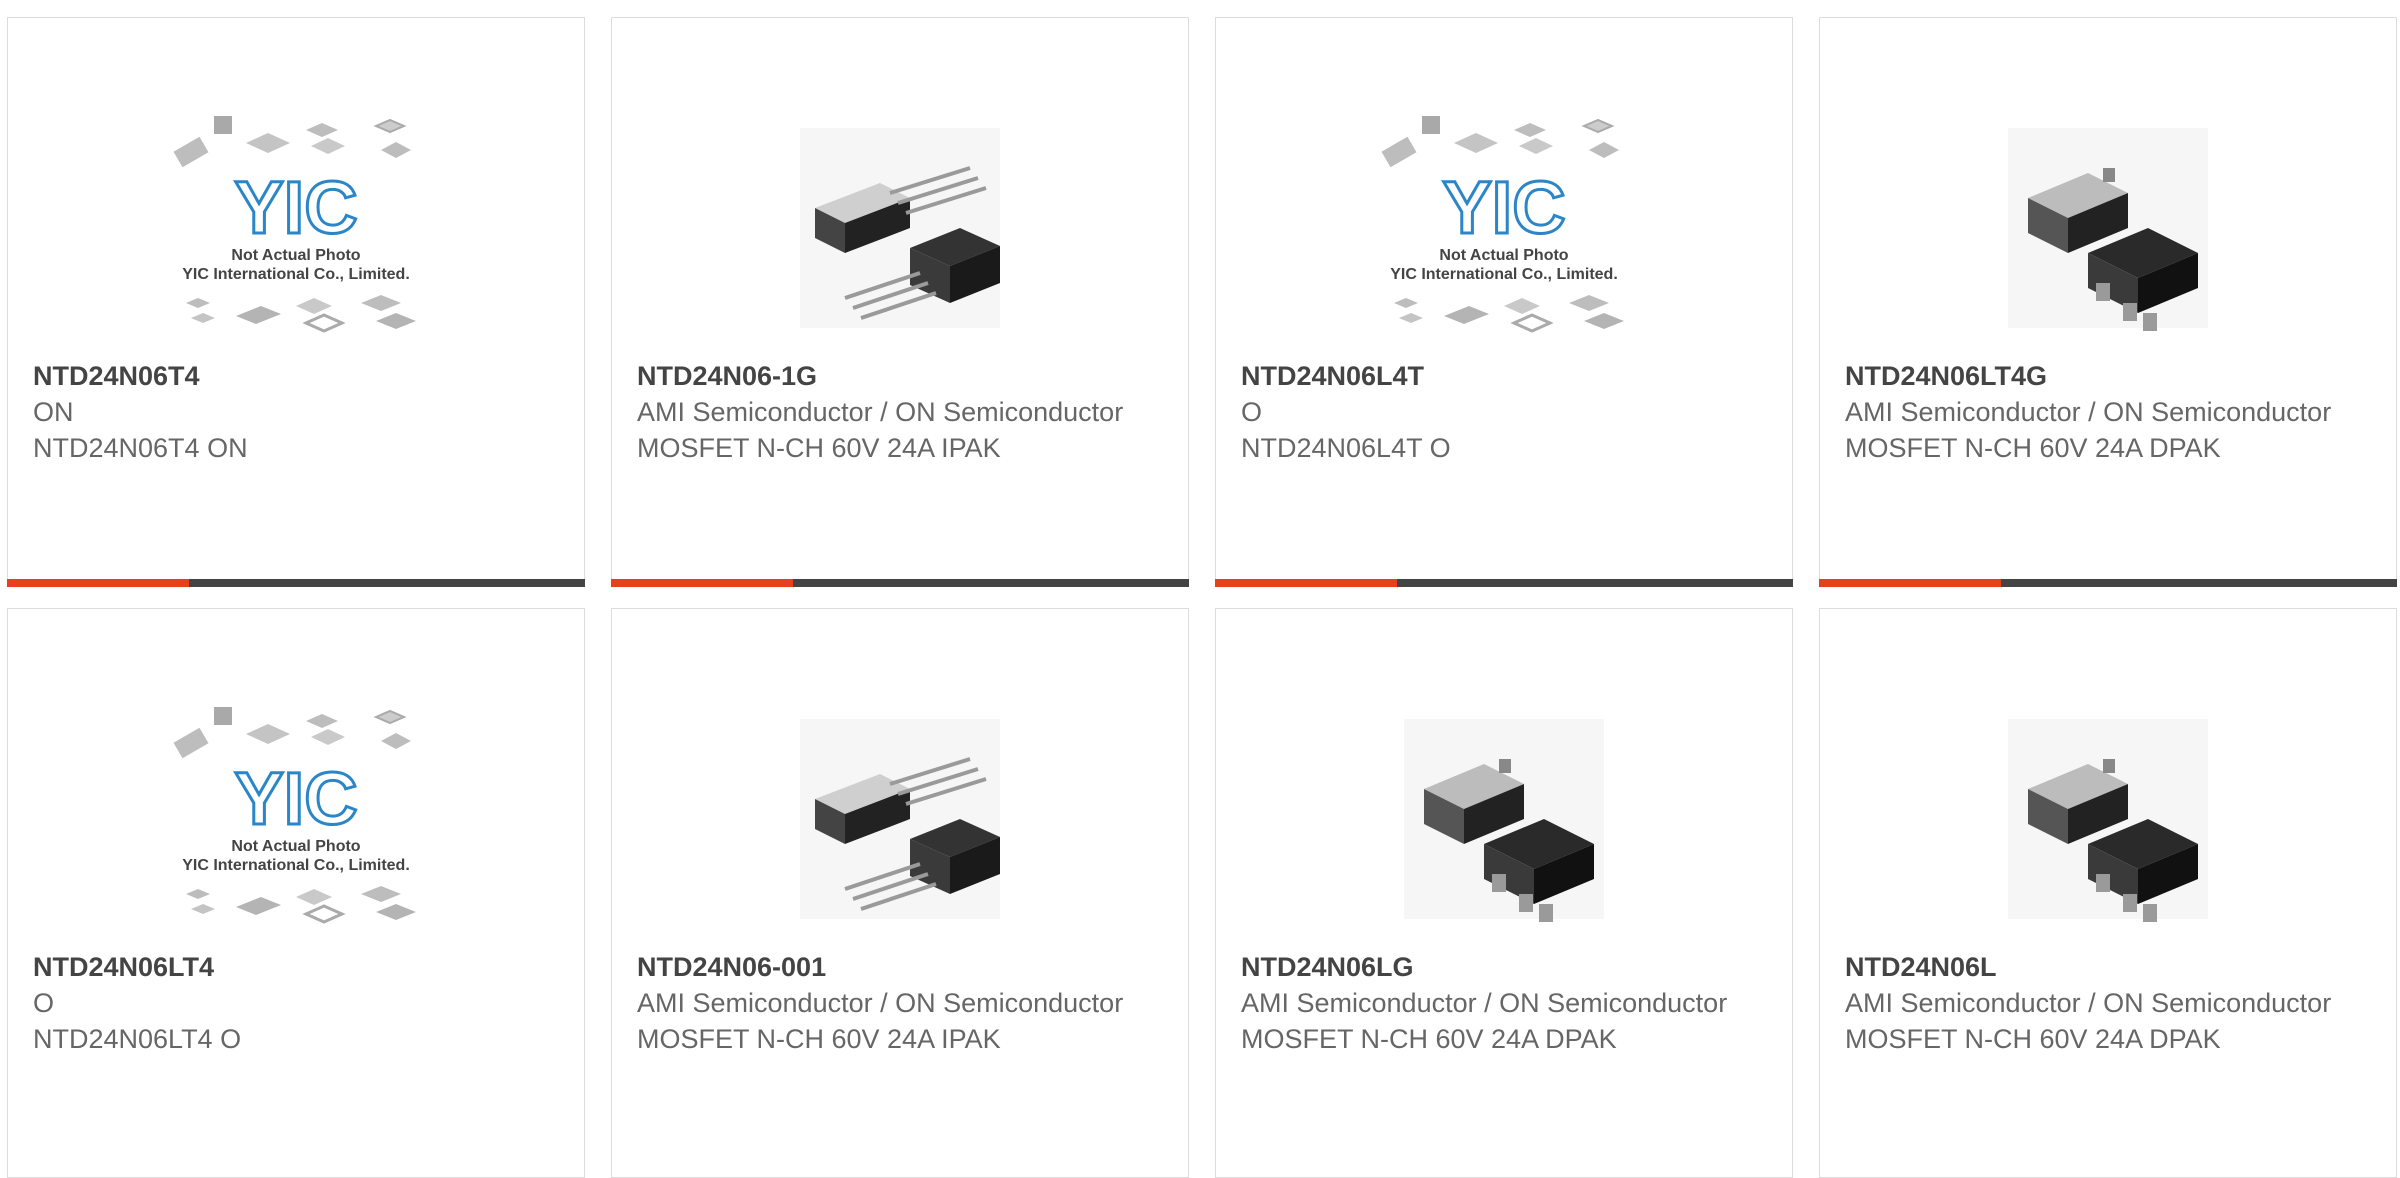 The image size is (2400, 1178). What do you see at coordinates (1504, 967) in the screenshot?
I see `product-title: NTD24N06LG` at bounding box center [1504, 967].